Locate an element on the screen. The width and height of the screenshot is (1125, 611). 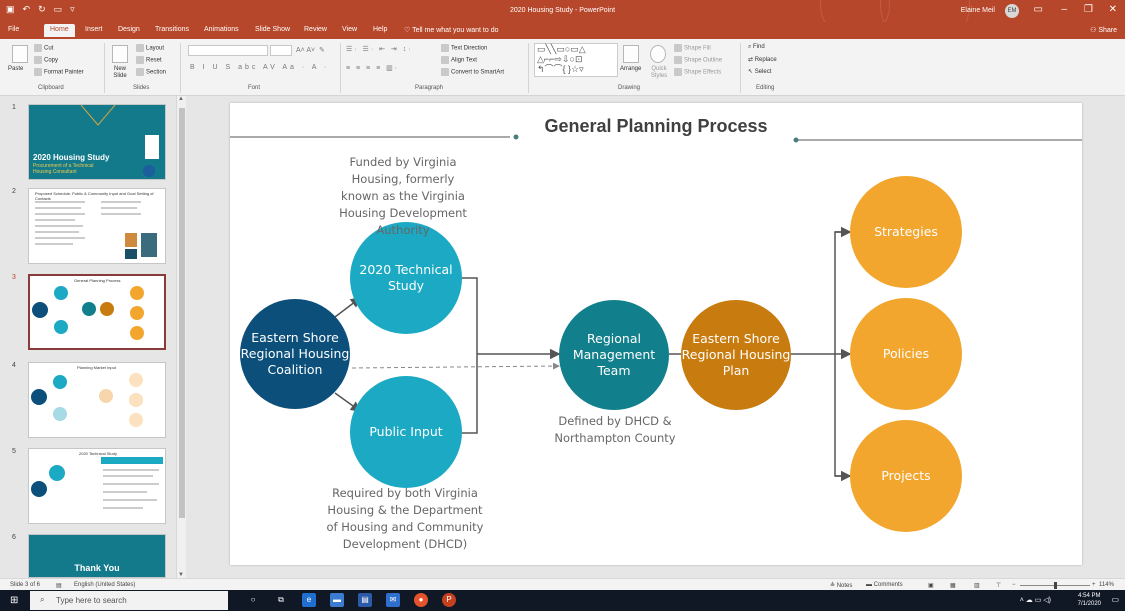
reading-view-icon: ▥ is located at coordinates (977, 585).